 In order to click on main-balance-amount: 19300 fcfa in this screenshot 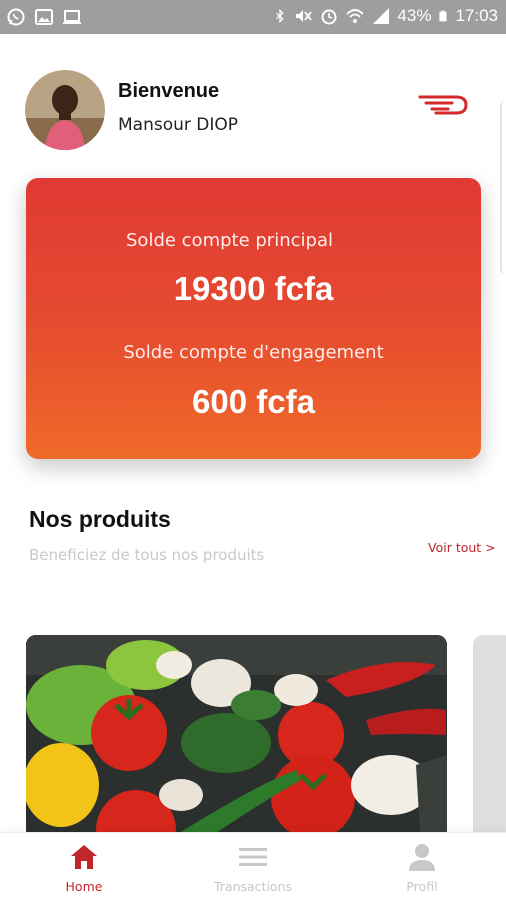, I will do `click(253, 288)`.